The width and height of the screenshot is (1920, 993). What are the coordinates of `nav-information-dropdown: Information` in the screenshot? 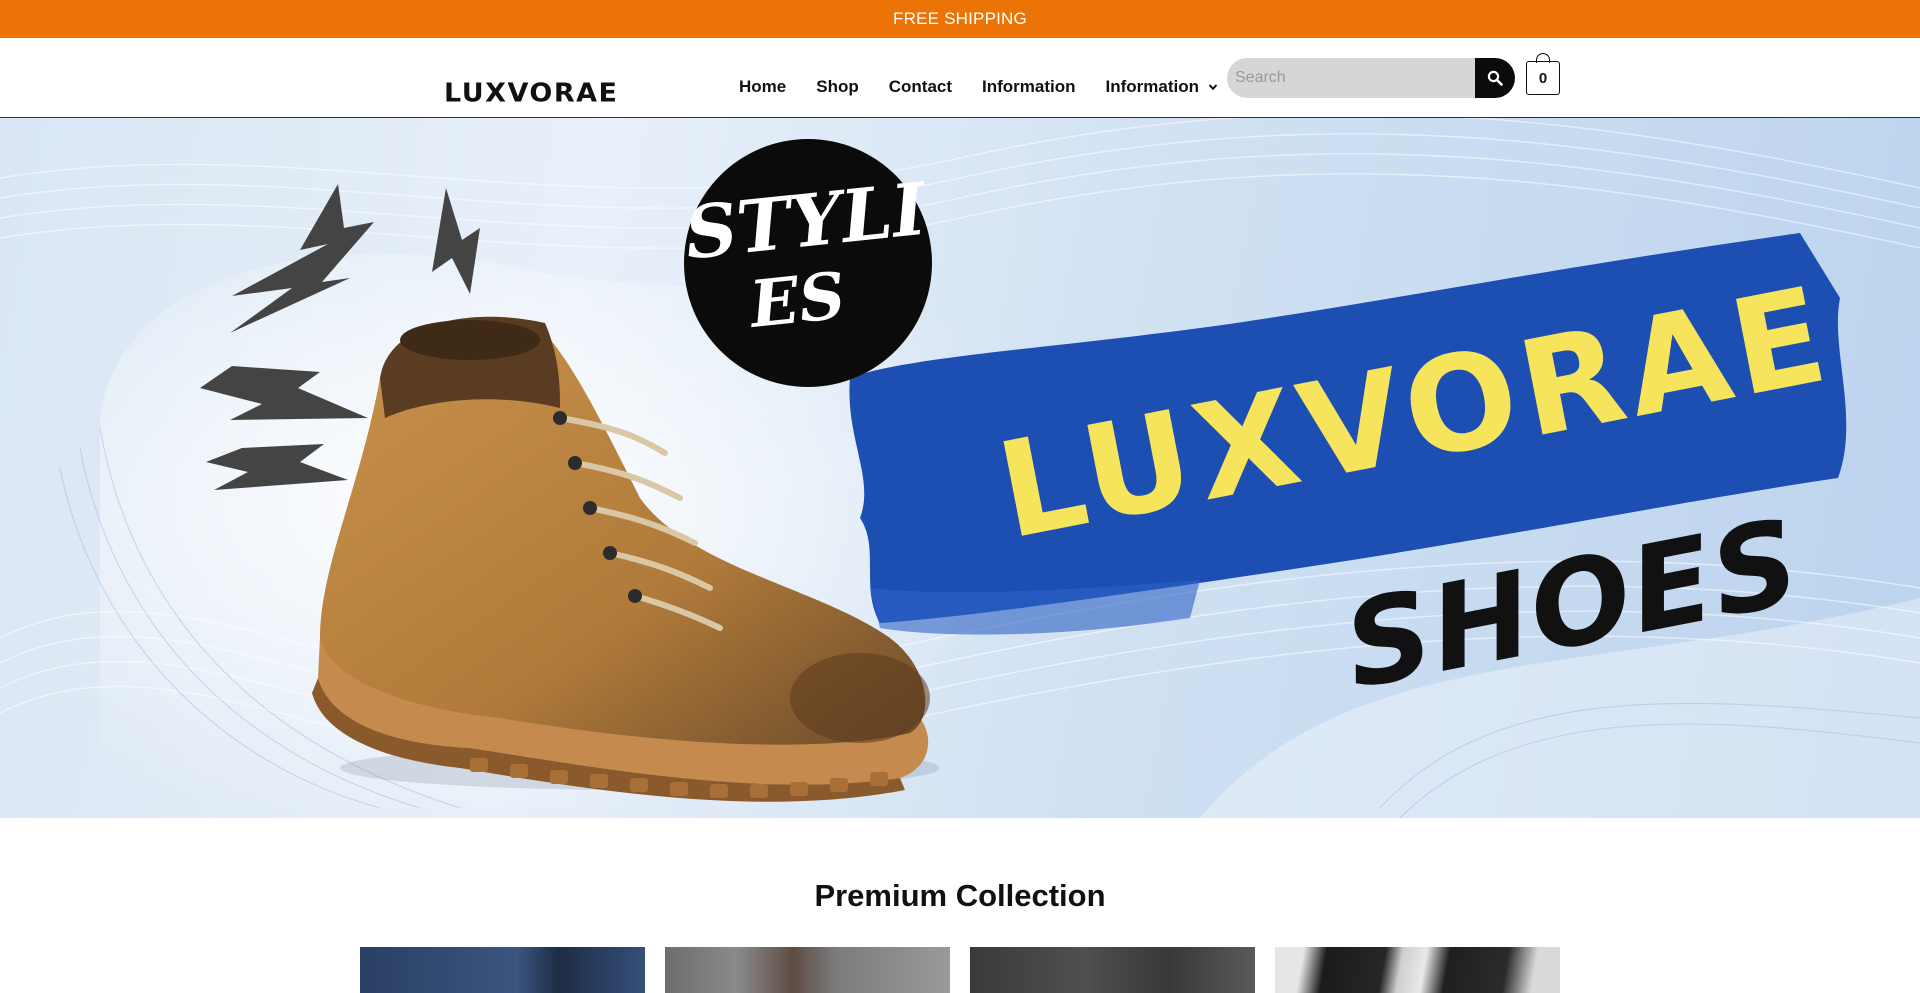 It's located at (1162, 87).